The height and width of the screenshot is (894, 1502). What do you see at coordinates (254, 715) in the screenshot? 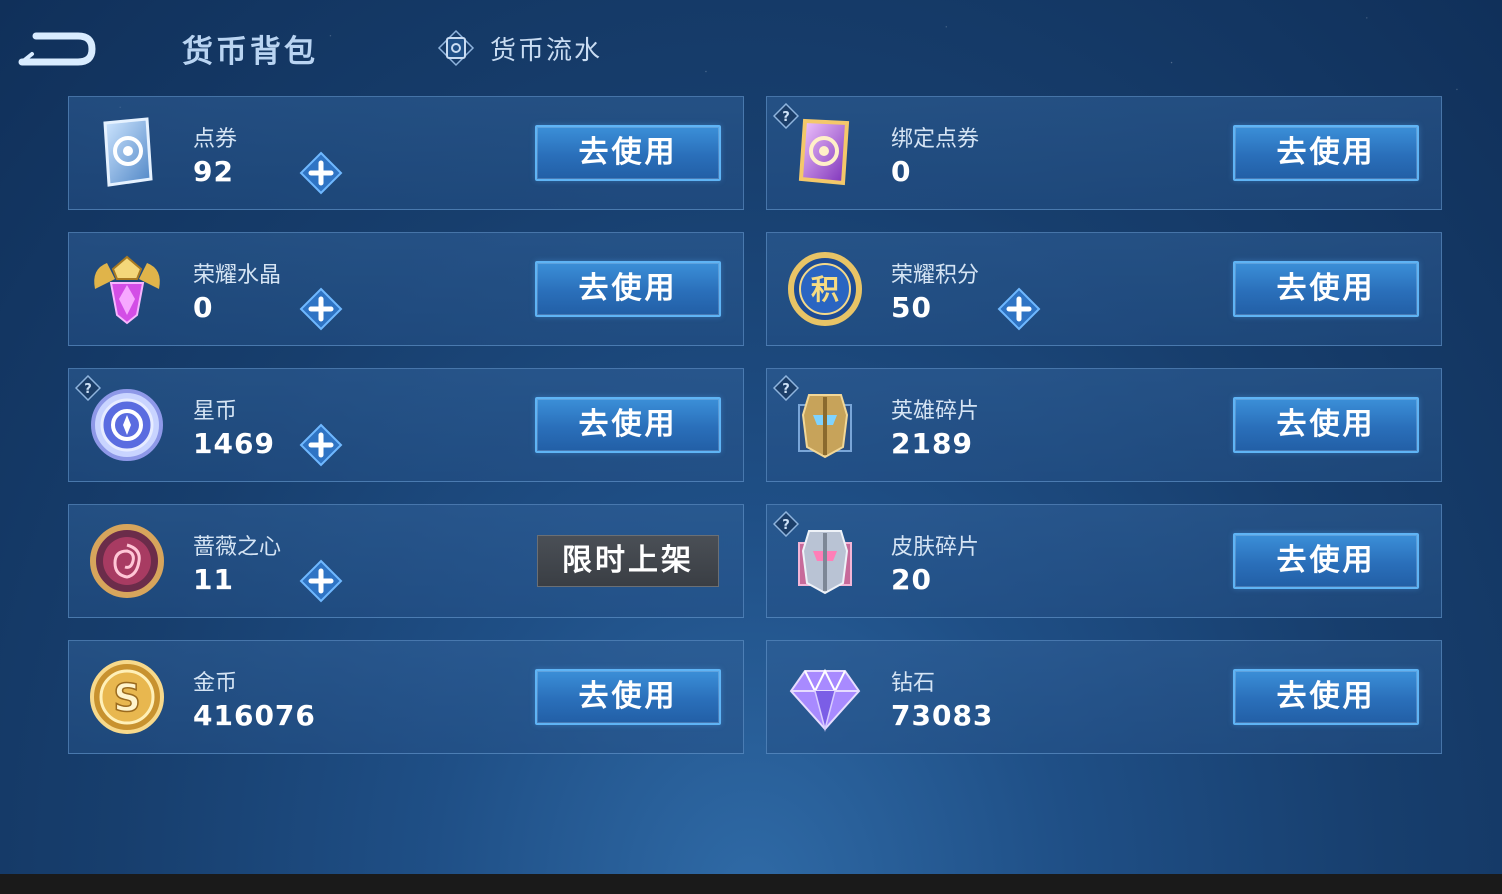
I see `currency-amount: 416076` at bounding box center [254, 715].